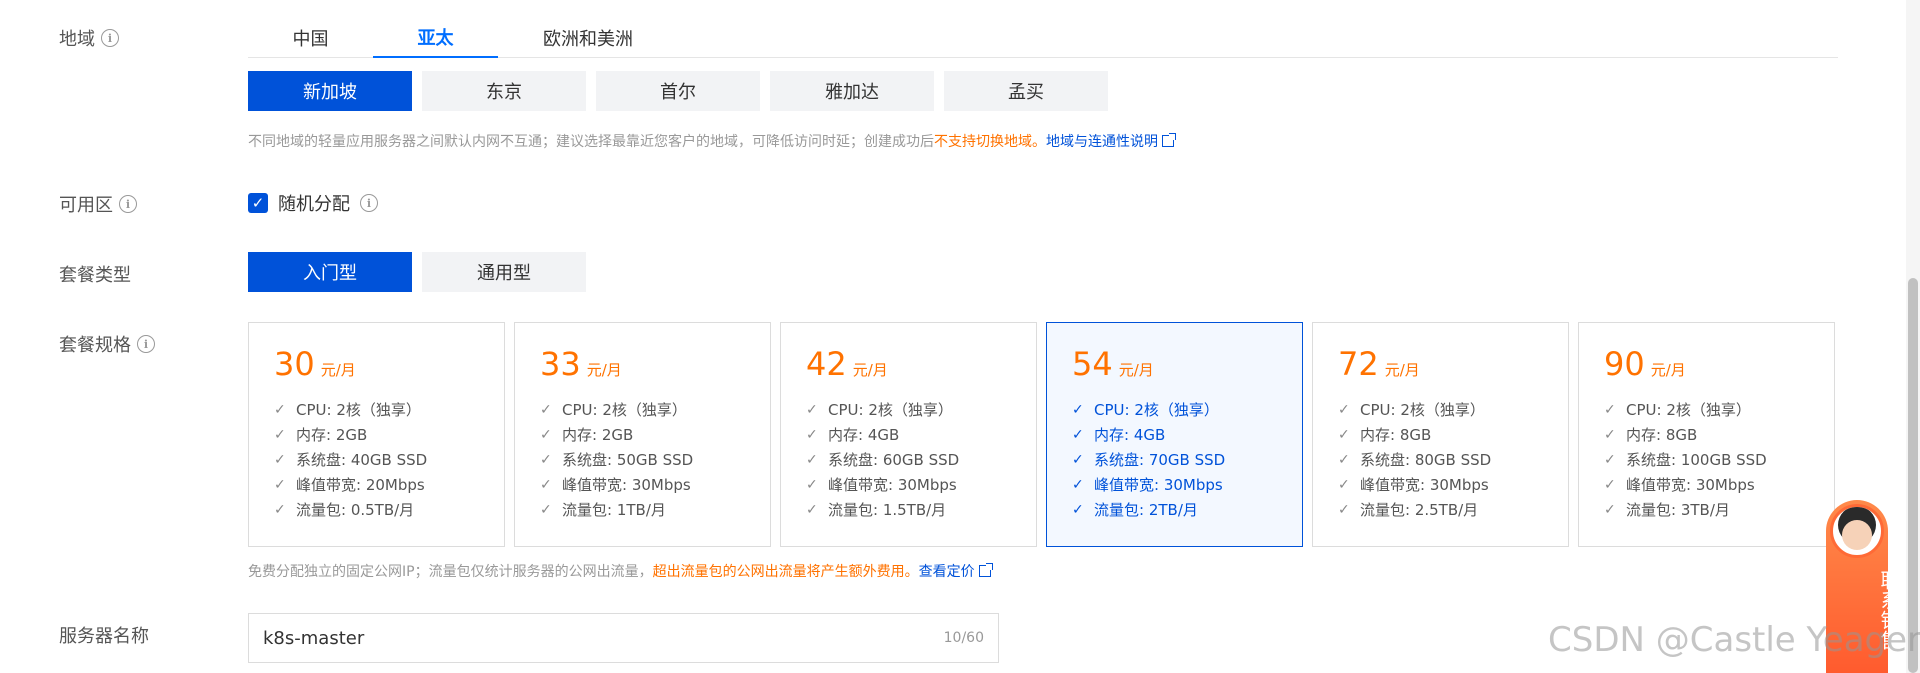 The height and width of the screenshot is (673, 1920). What do you see at coordinates (310, 38) in the screenshot?
I see `tab-china: 中国` at bounding box center [310, 38].